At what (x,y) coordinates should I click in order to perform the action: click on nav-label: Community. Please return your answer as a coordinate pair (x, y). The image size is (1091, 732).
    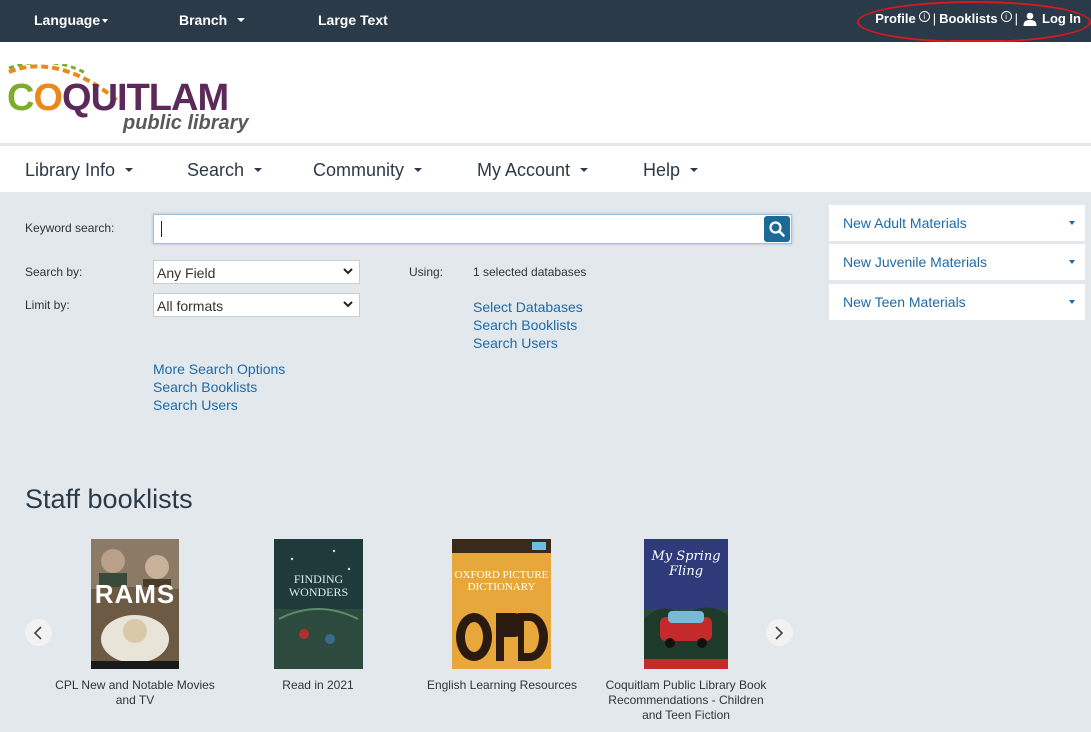
    Looking at the image, I should click on (359, 170).